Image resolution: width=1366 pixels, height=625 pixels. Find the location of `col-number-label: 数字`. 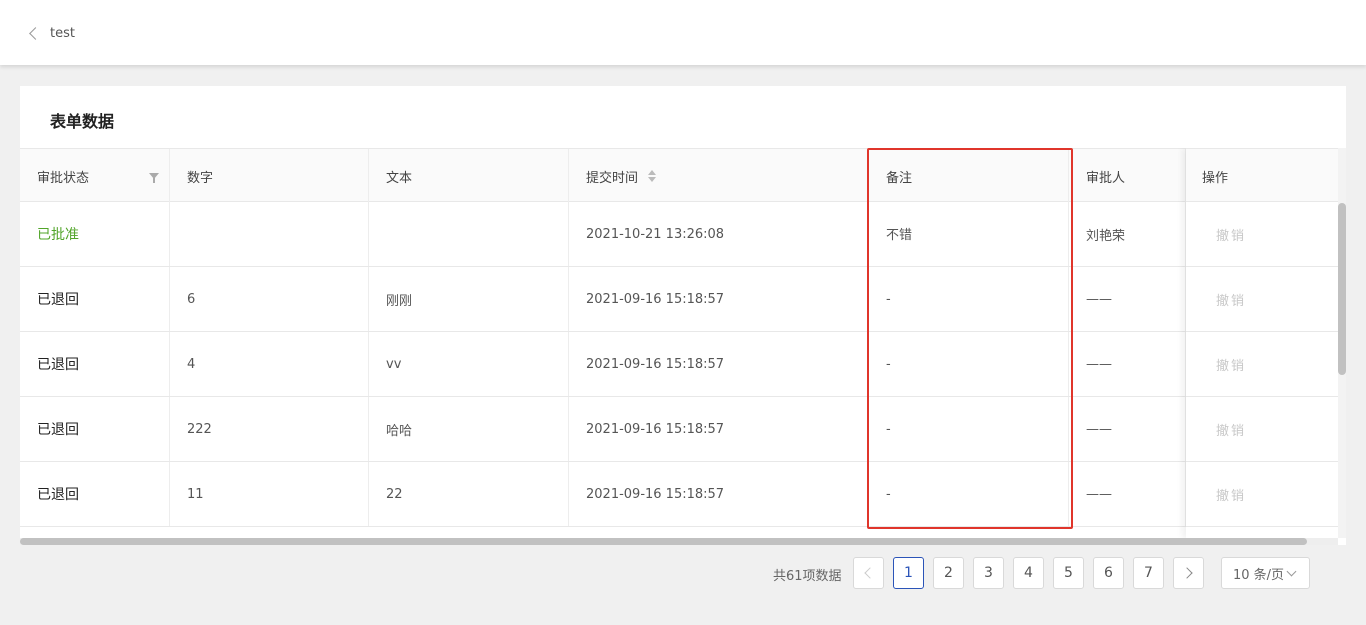

col-number-label: 数字 is located at coordinates (200, 178).